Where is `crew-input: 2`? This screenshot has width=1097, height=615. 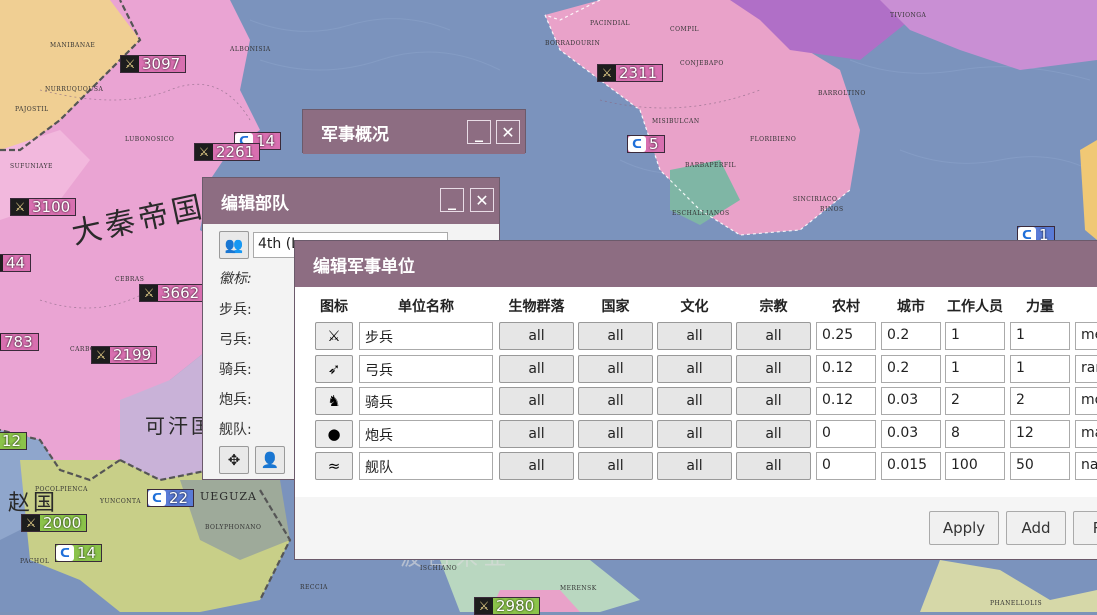 crew-input: 2 is located at coordinates (975, 401).